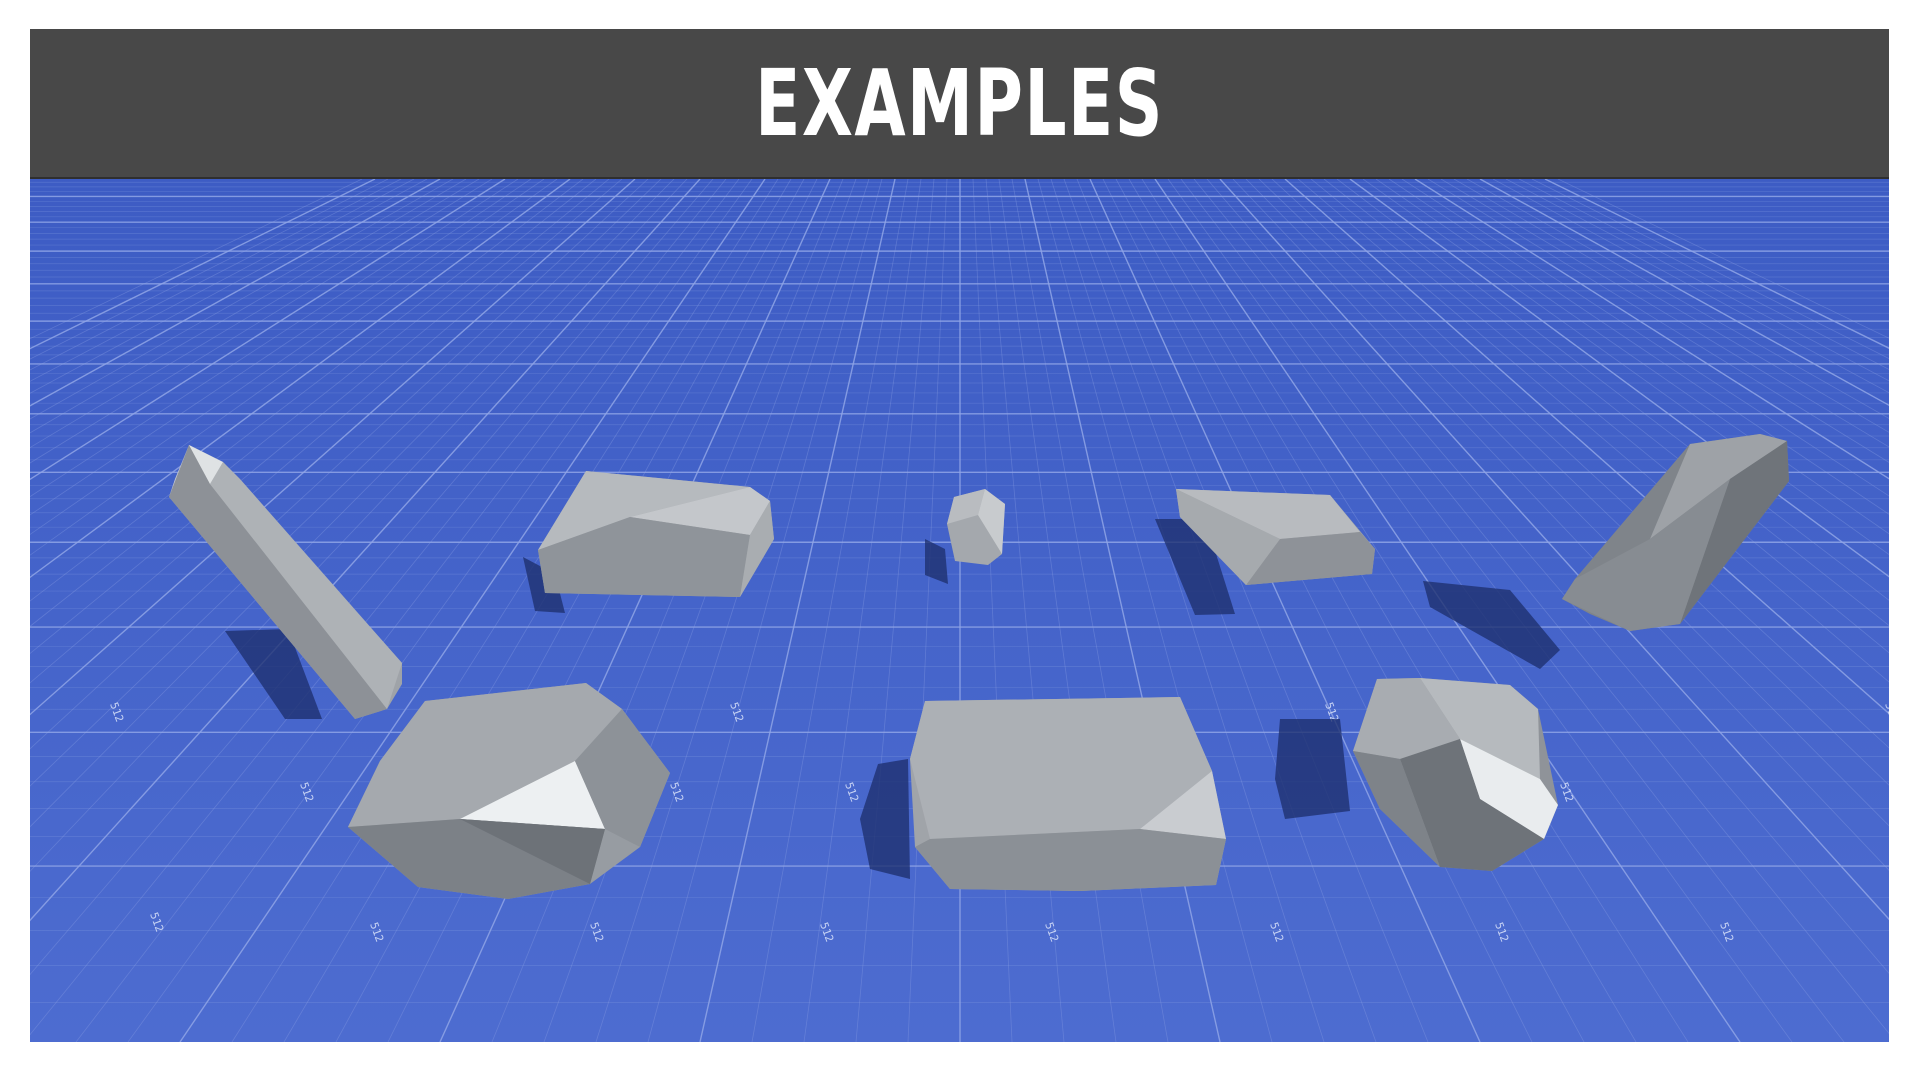 The height and width of the screenshot is (1080, 1920). What do you see at coordinates (976, 527) in the screenshot?
I see `small-cube-rock` at bounding box center [976, 527].